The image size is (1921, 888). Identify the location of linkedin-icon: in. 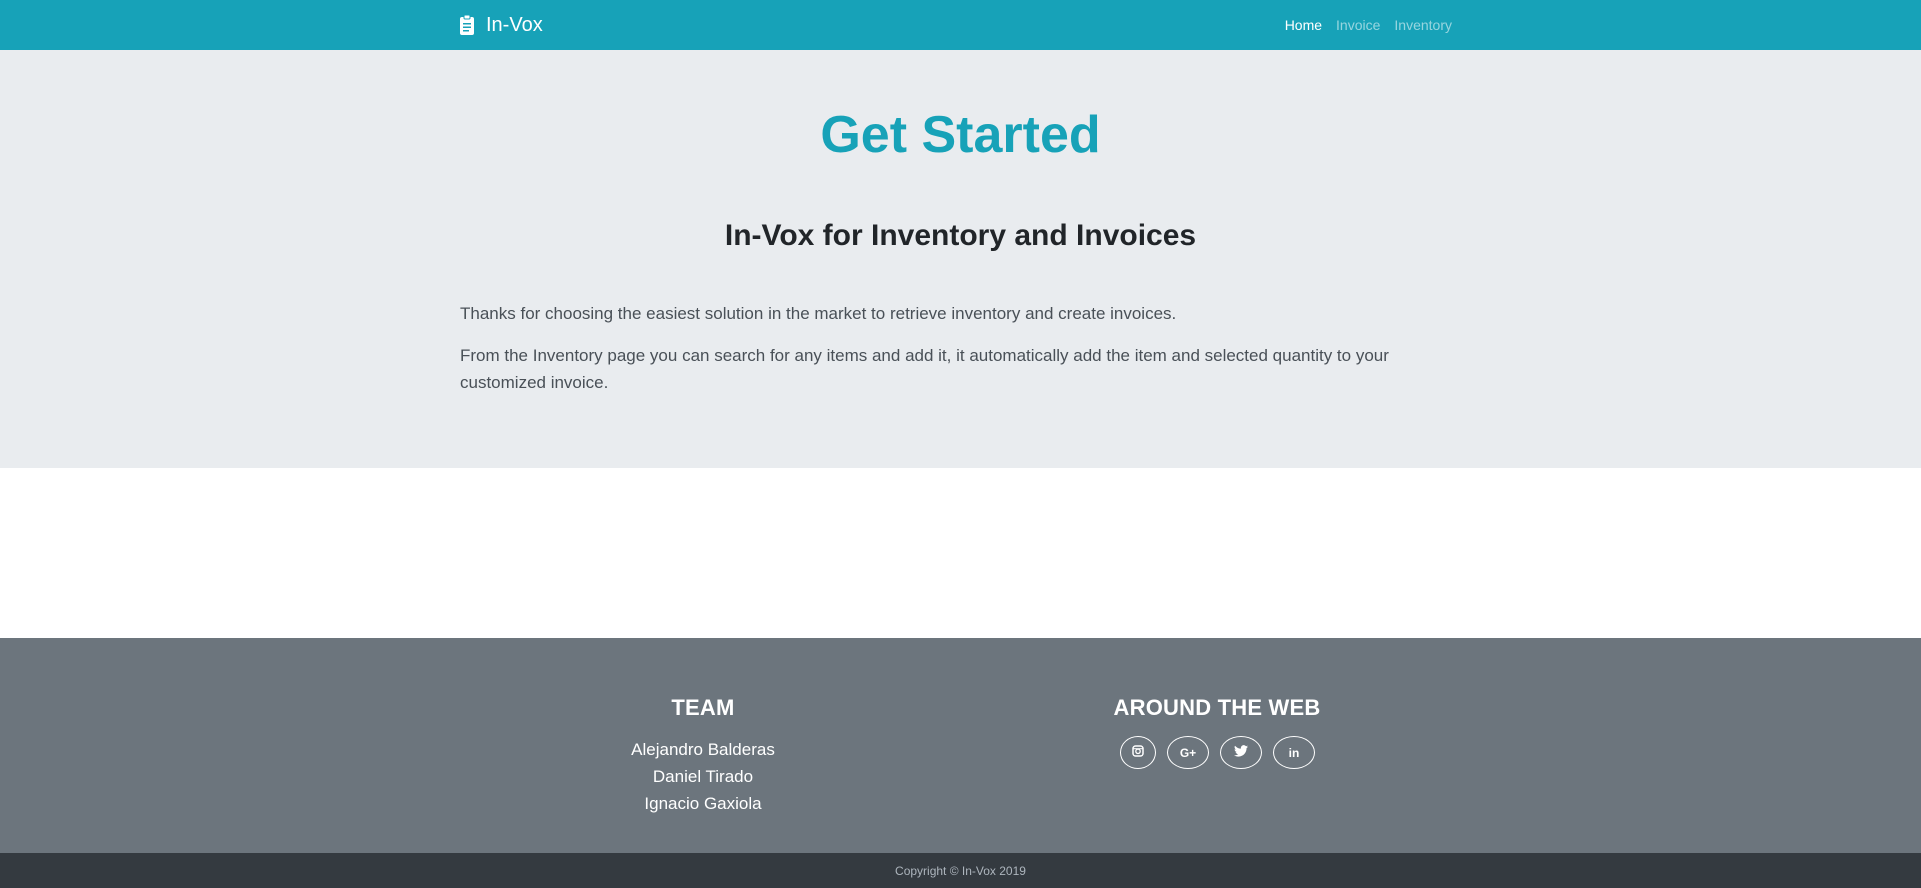
(1294, 752).